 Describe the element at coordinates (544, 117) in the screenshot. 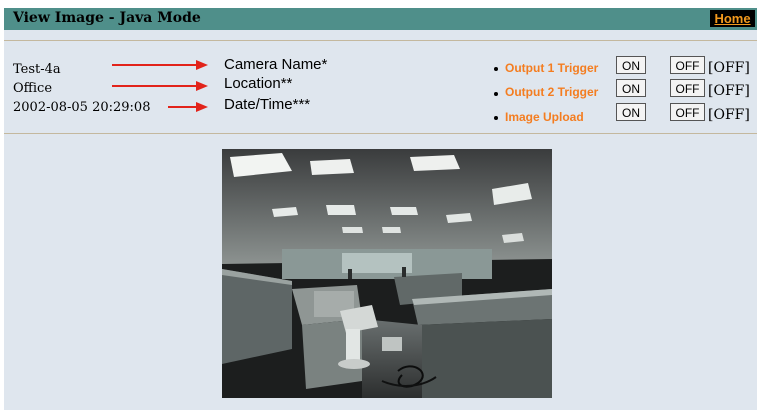

I see `image-upload-label: Image Upload` at that location.